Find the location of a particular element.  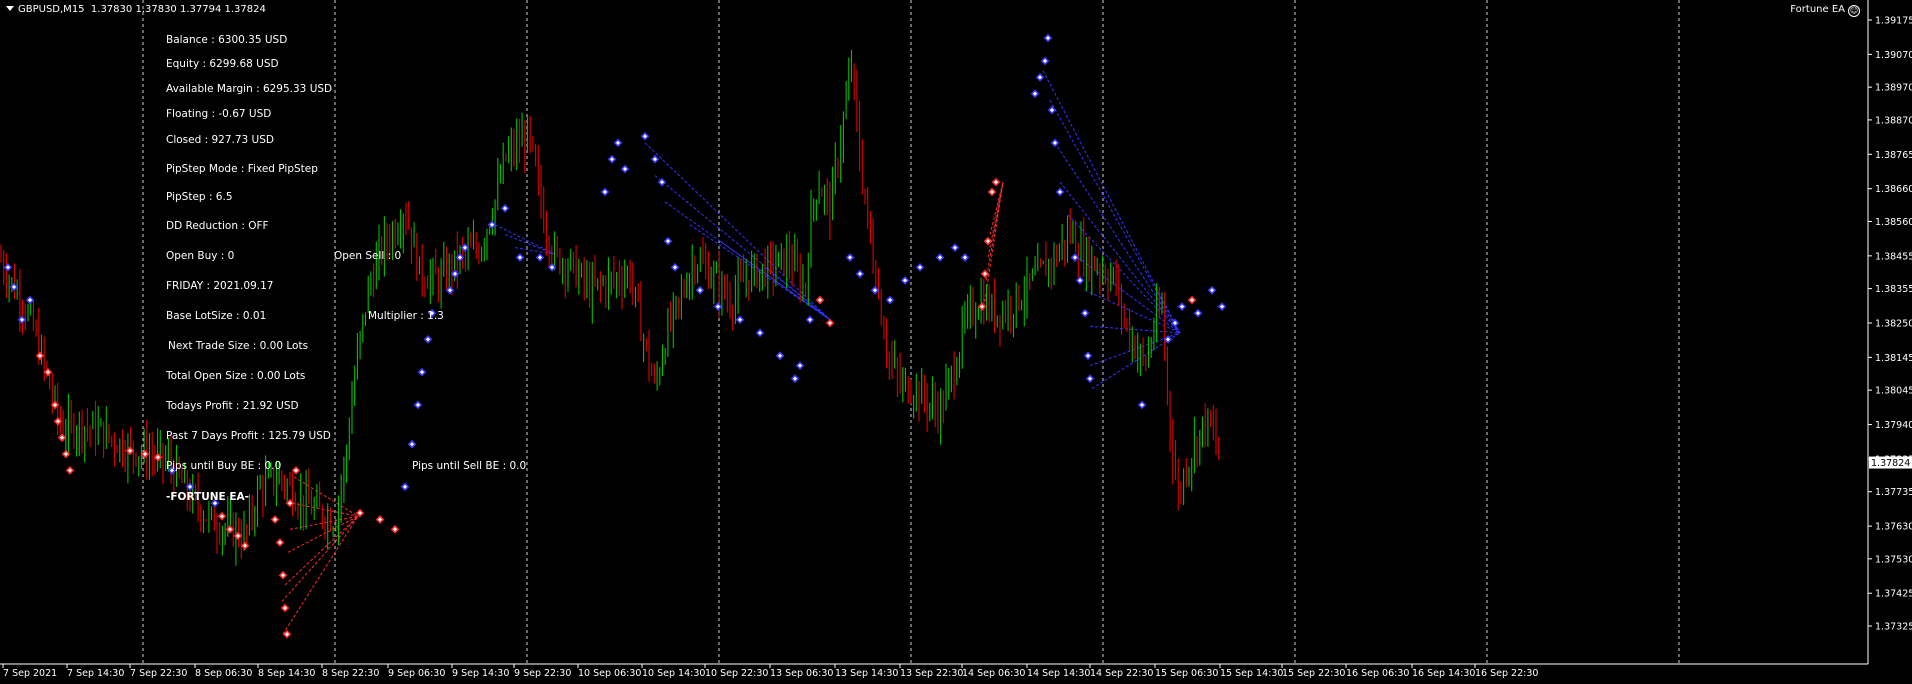

time-tick-label: 8 Sep 22:30 is located at coordinates (350, 673).